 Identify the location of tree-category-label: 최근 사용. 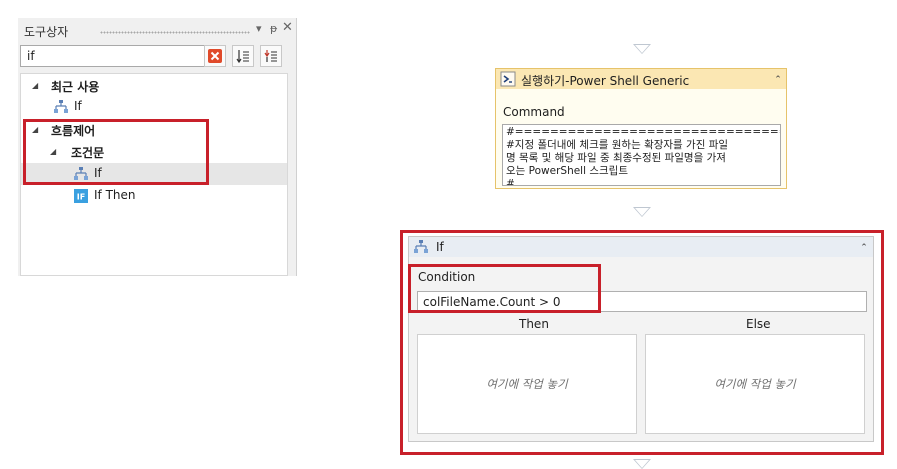
(75, 87).